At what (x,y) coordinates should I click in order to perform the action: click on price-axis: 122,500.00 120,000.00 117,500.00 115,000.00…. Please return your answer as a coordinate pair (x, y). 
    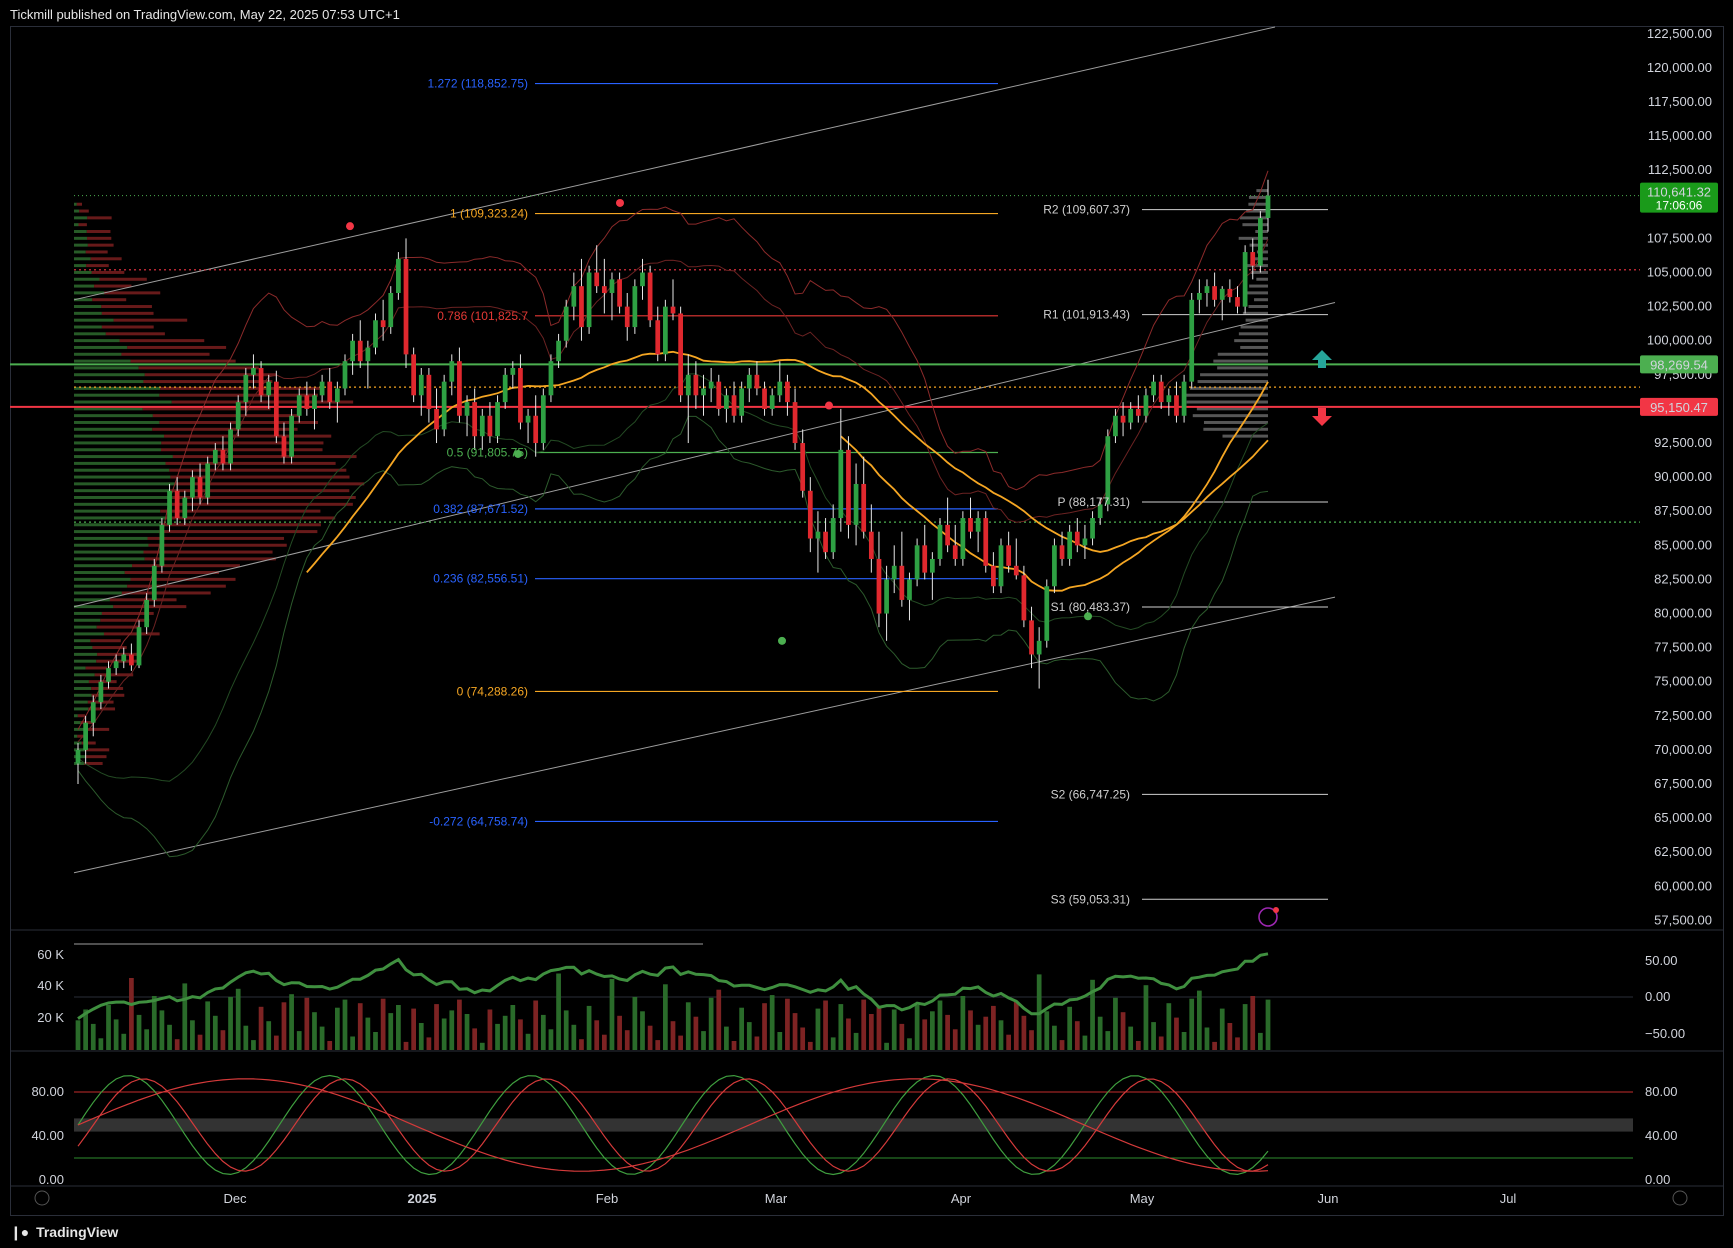
    Looking at the image, I should click on (1679, 477).